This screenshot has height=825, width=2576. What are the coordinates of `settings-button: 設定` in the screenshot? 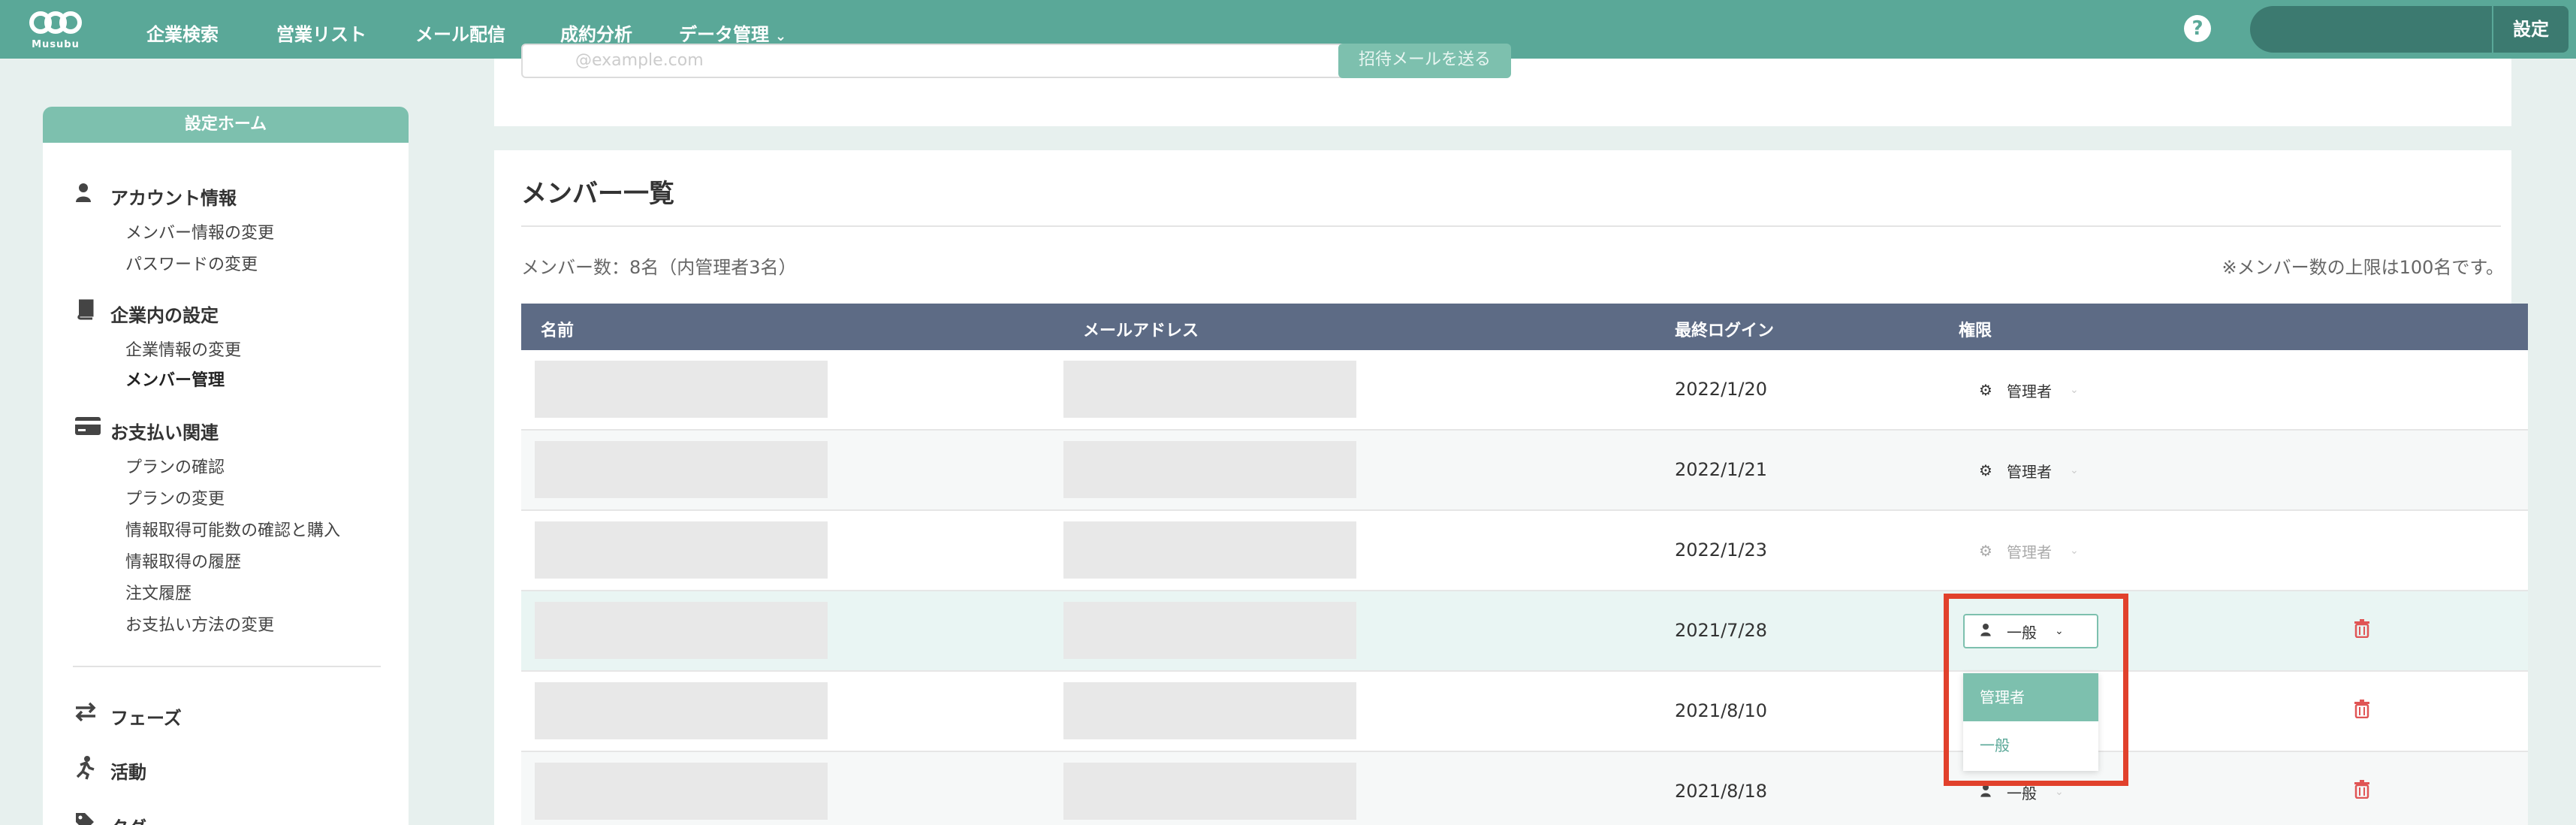 It's located at (2530, 29).